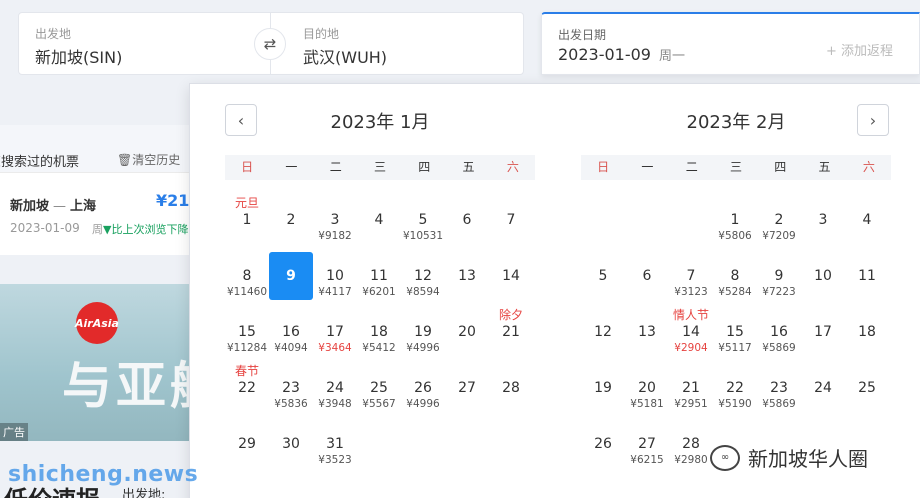 This screenshot has height=498, width=920. Describe the element at coordinates (730, 43) in the screenshot. I see `departure-date-field: 出发日期 2023-01-09 周一 + 添加返程` at that location.